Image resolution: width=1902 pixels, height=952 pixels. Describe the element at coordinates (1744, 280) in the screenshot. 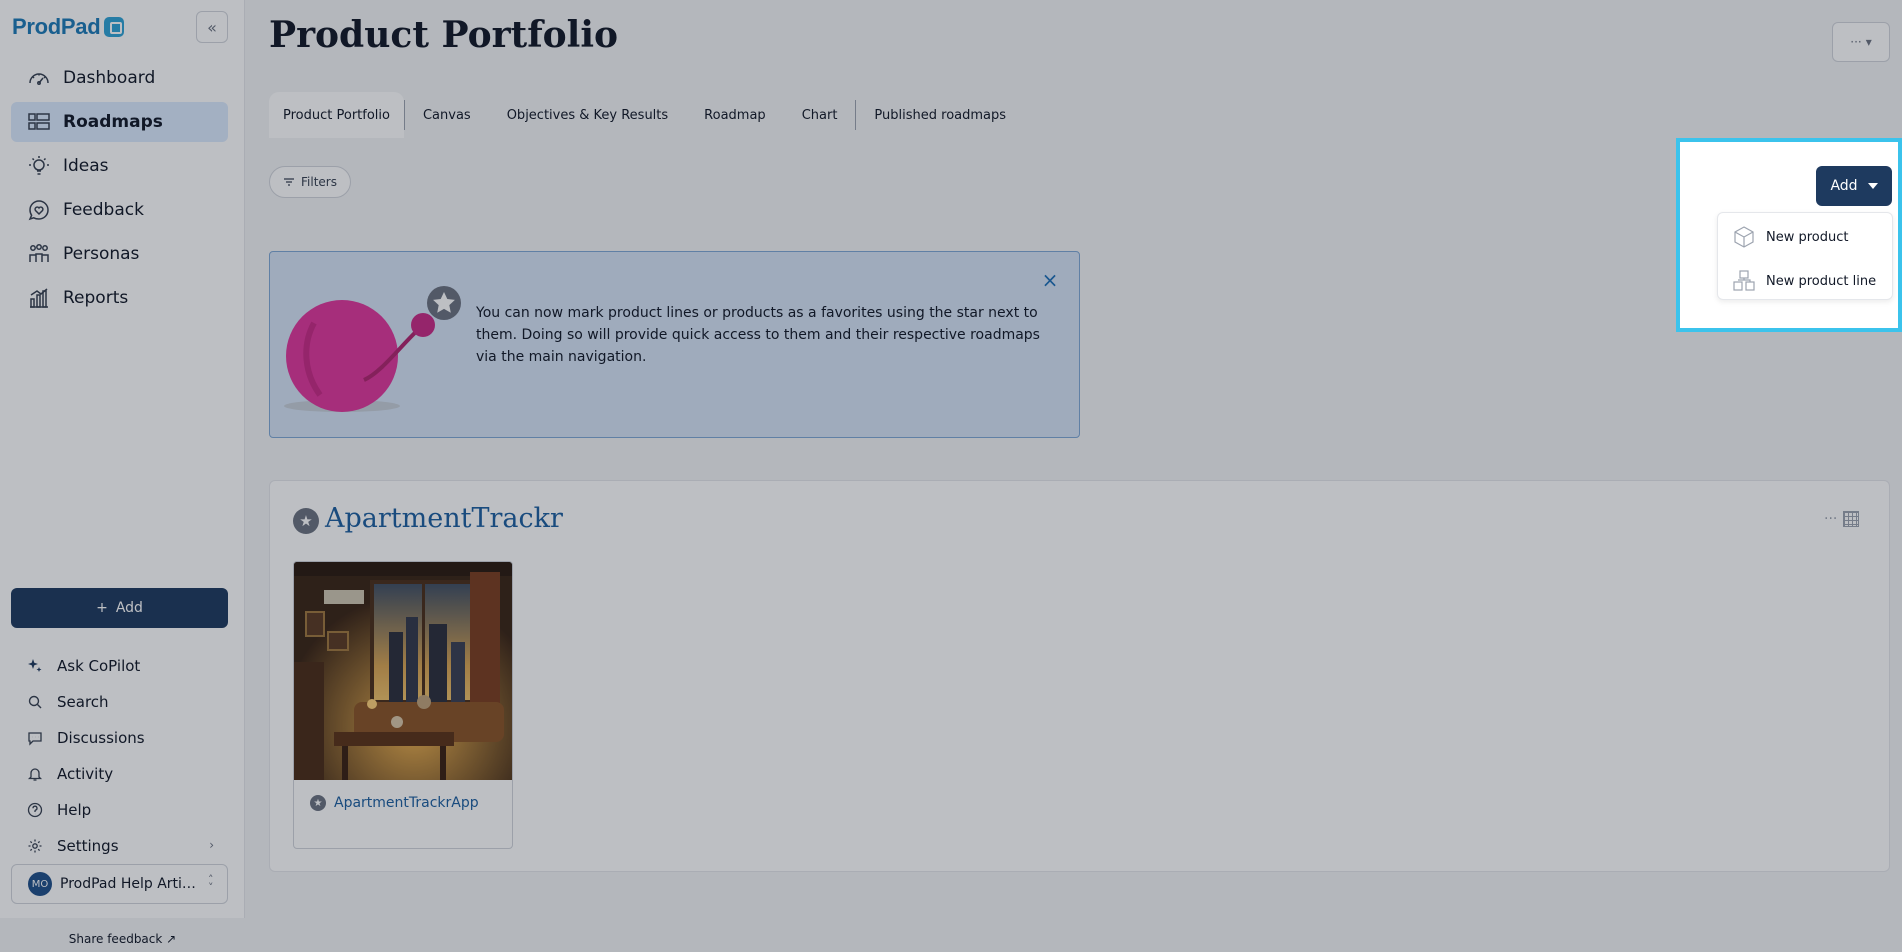

I see `product-line-icon` at that location.